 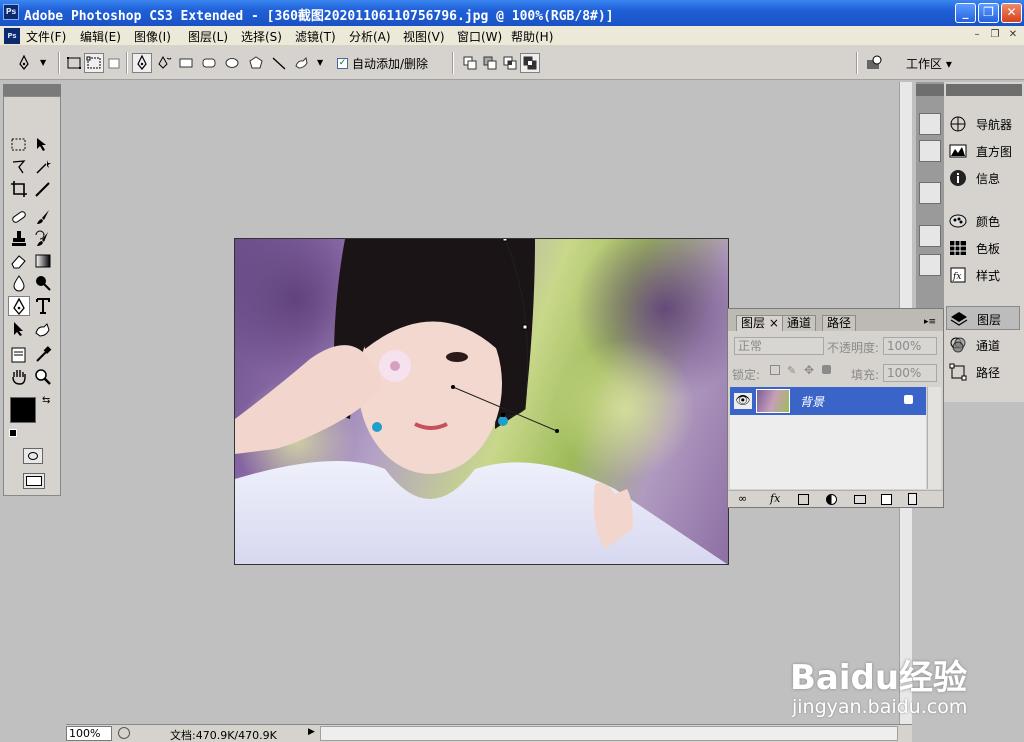 What do you see at coordinates (74, 63) in the screenshot?
I see `shape-layers-mode-icon` at bounding box center [74, 63].